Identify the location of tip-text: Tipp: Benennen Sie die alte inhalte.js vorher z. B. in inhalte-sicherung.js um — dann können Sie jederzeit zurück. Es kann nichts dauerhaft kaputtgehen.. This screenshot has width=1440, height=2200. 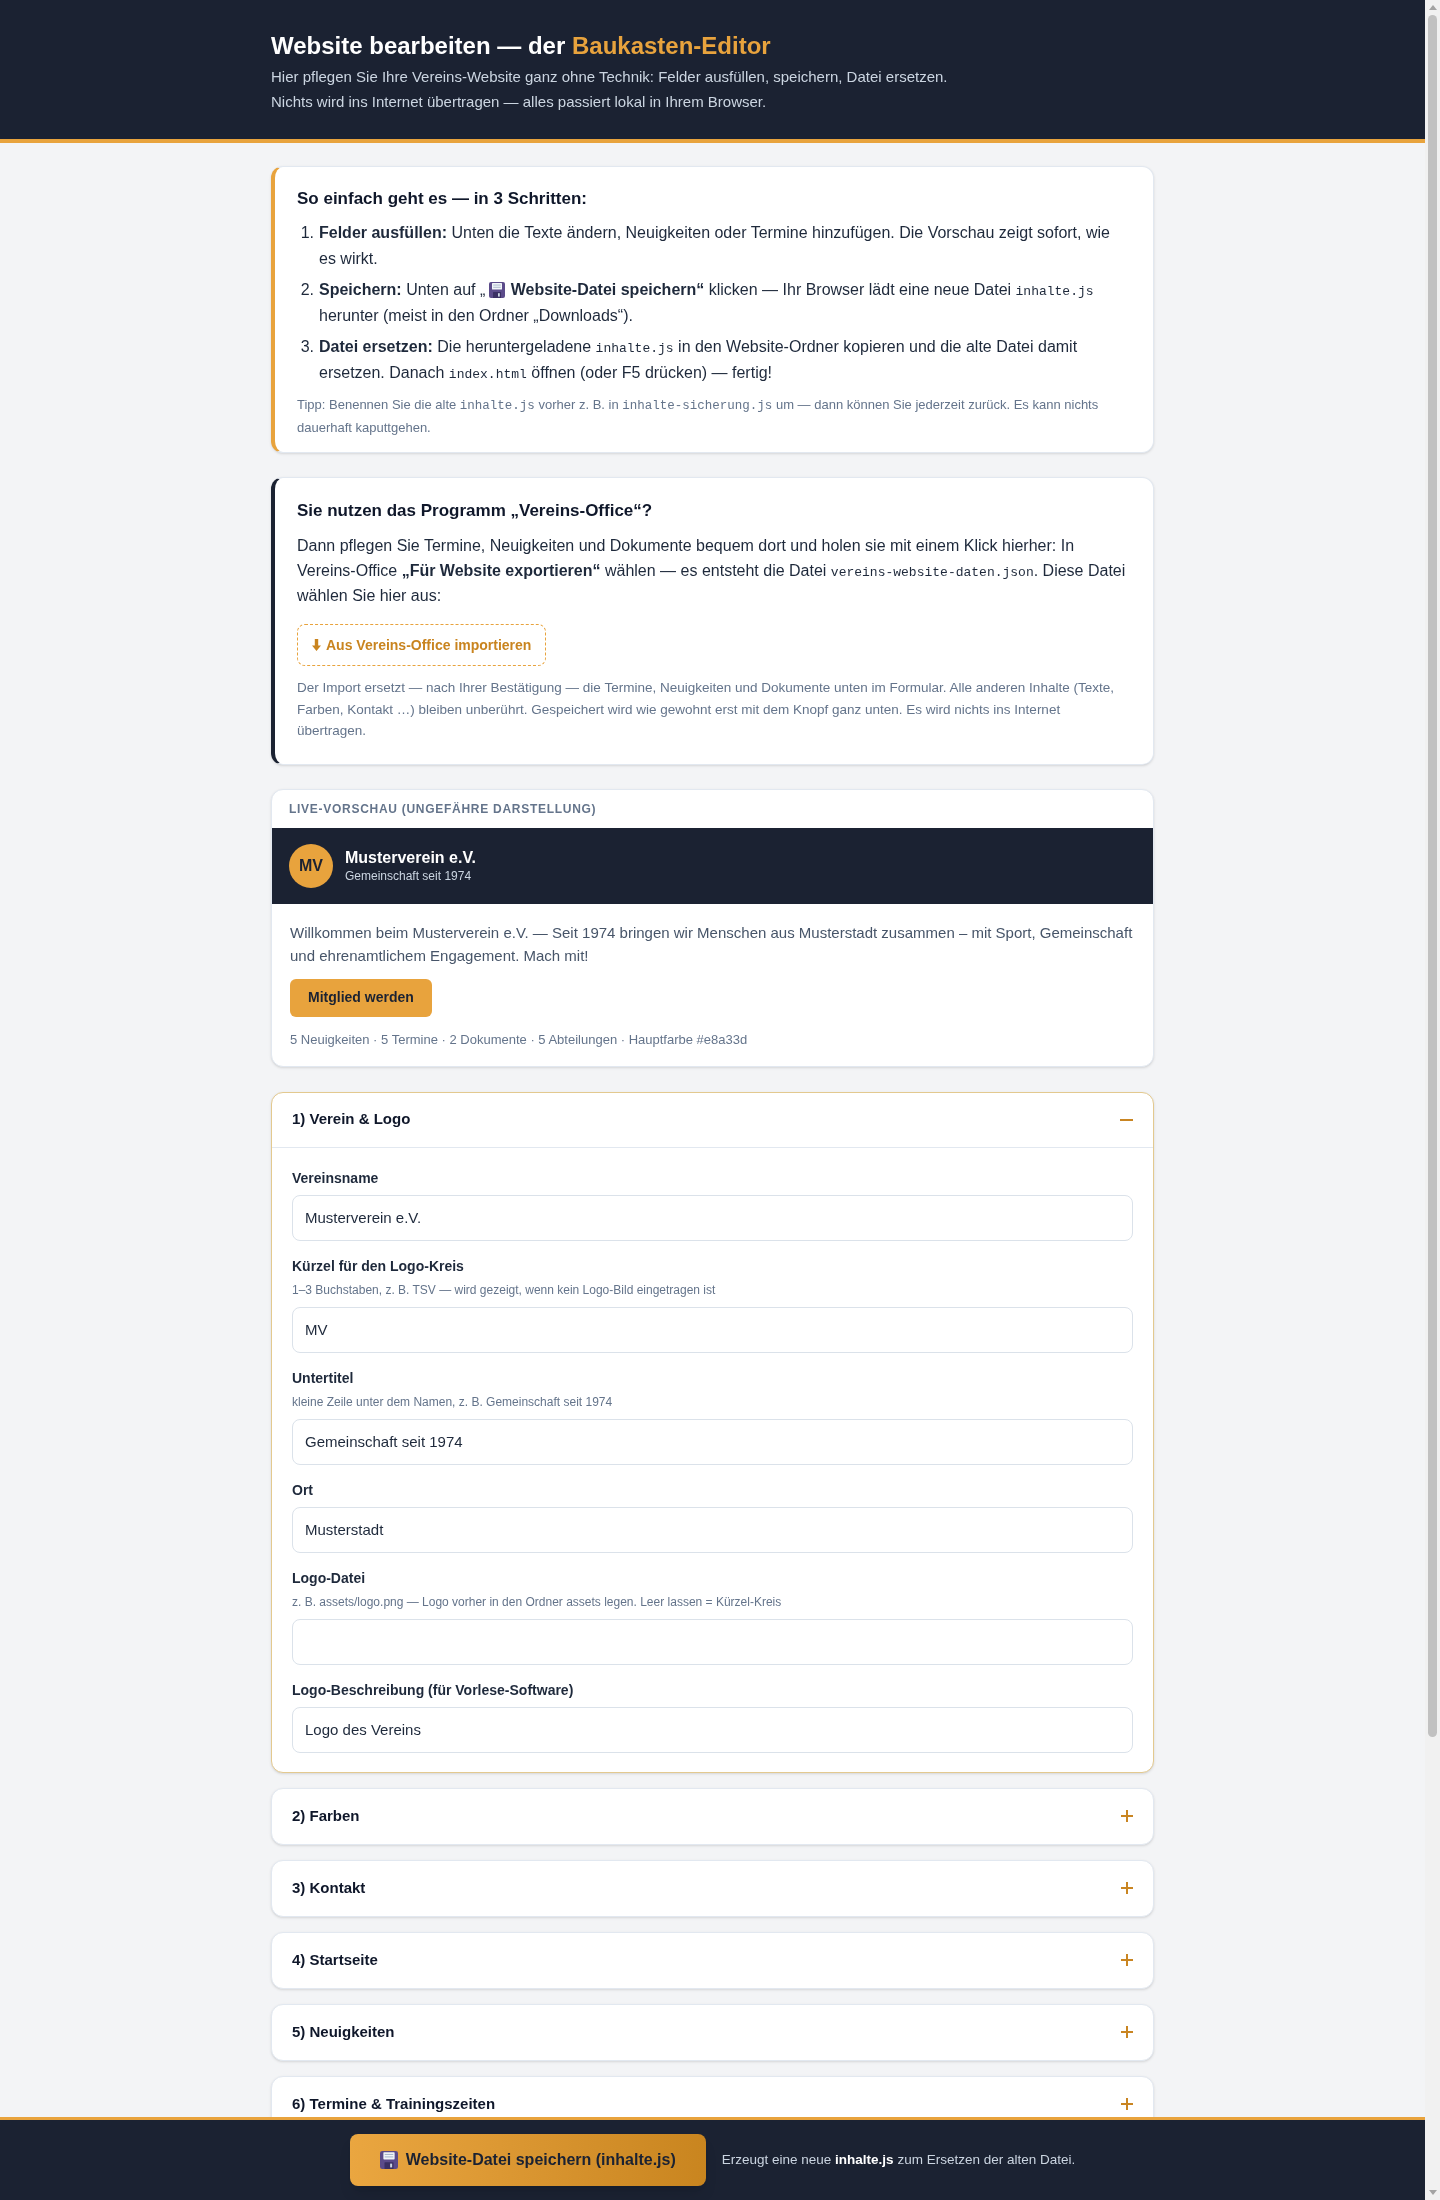
(698, 416).